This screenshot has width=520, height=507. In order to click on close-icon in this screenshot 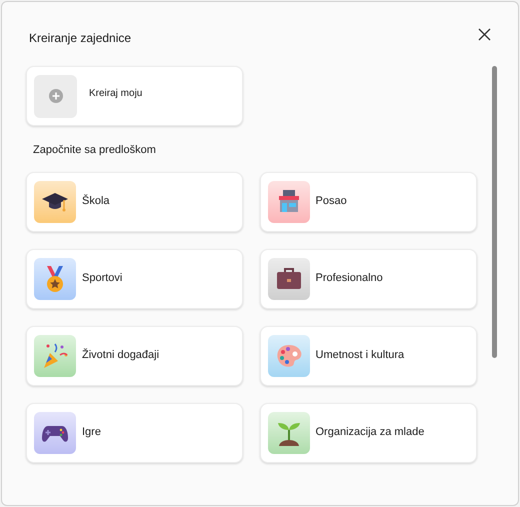, I will do `click(484, 34)`.